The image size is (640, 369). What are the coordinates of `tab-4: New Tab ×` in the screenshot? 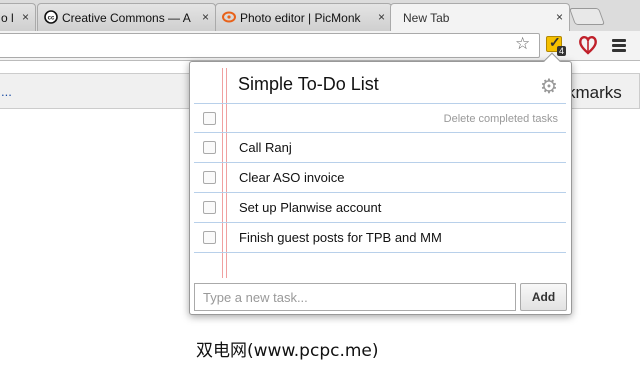 It's located at (480, 17).